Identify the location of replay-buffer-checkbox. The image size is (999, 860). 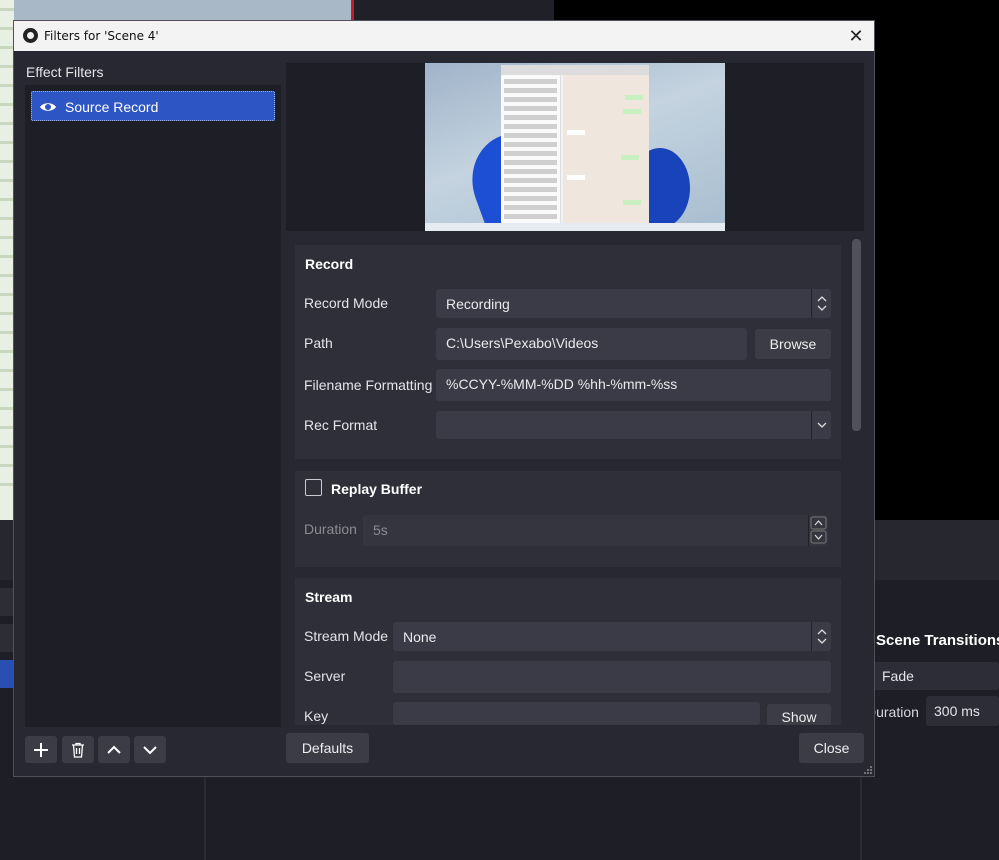
(313, 487).